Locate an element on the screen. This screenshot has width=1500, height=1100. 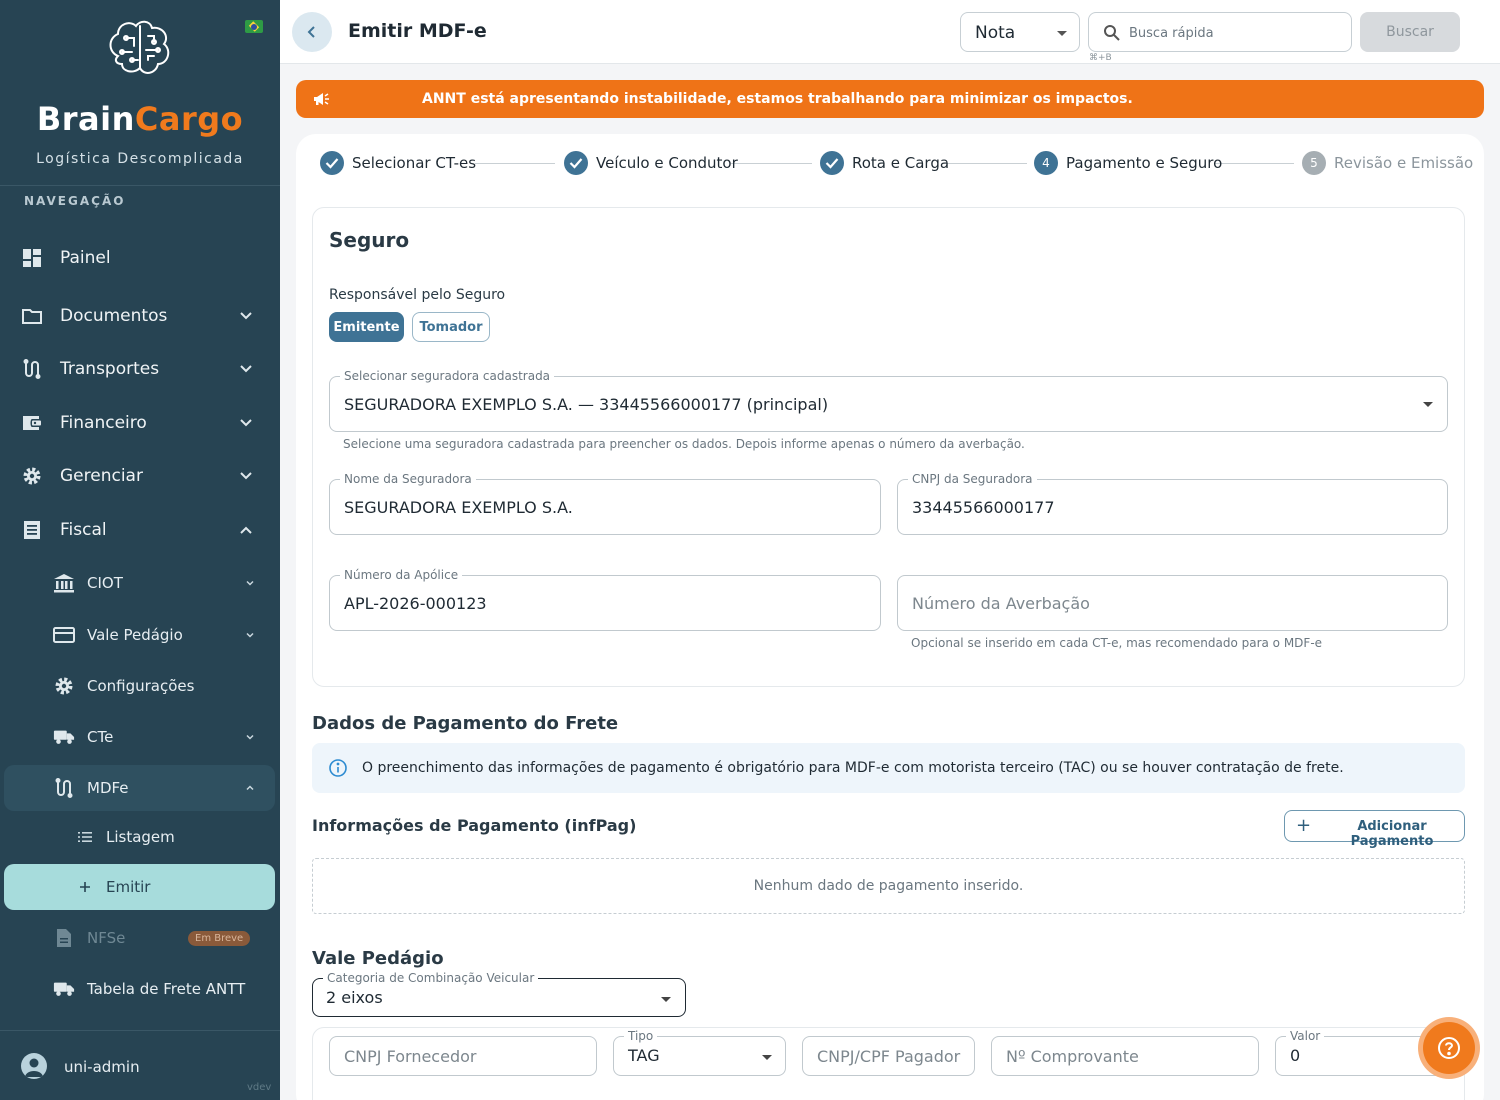
sidebar-leaf-label: Emitir is located at coordinates (128, 887).